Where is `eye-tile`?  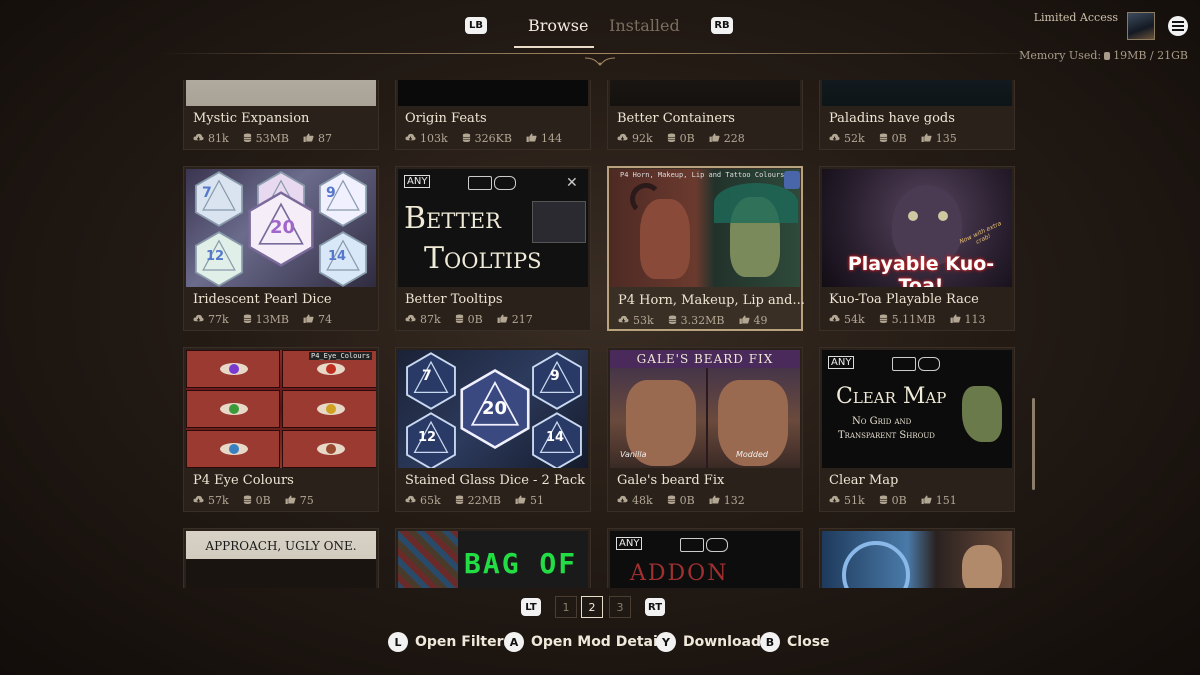 eye-tile is located at coordinates (233, 449).